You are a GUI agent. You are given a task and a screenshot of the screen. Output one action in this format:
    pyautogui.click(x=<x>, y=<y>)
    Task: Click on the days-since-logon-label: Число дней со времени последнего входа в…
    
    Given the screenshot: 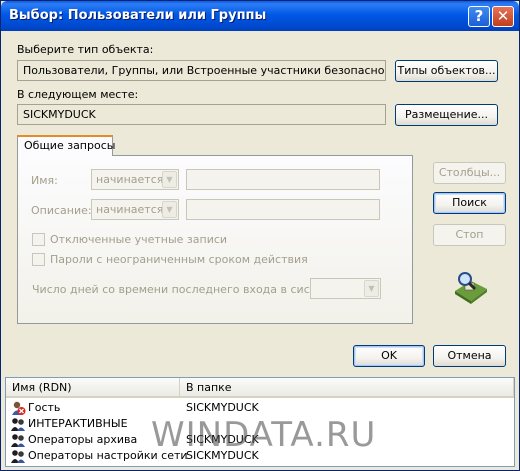 What is the action you would take?
    pyautogui.click(x=187, y=289)
    